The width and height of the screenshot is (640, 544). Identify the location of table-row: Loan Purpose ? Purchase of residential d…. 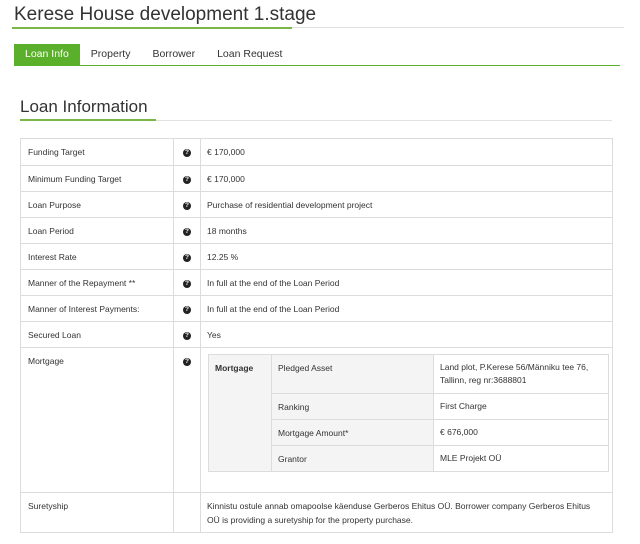
(316, 204).